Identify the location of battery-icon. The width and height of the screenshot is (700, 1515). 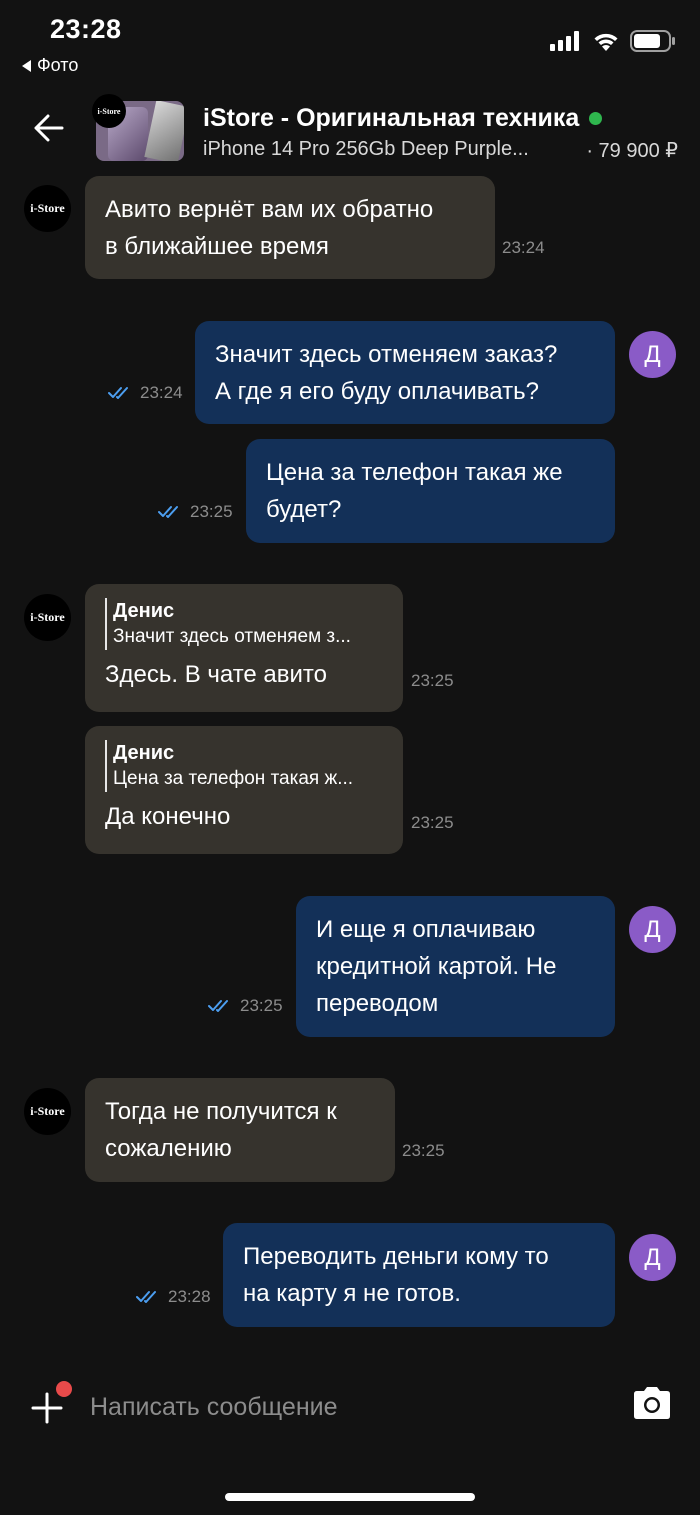
(652, 41).